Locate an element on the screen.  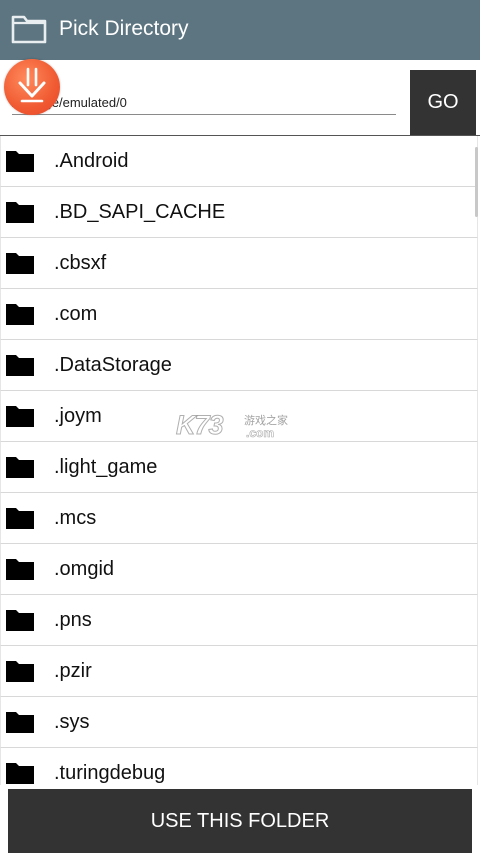
directory-name: .turingdebug is located at coordinates (110, 772).